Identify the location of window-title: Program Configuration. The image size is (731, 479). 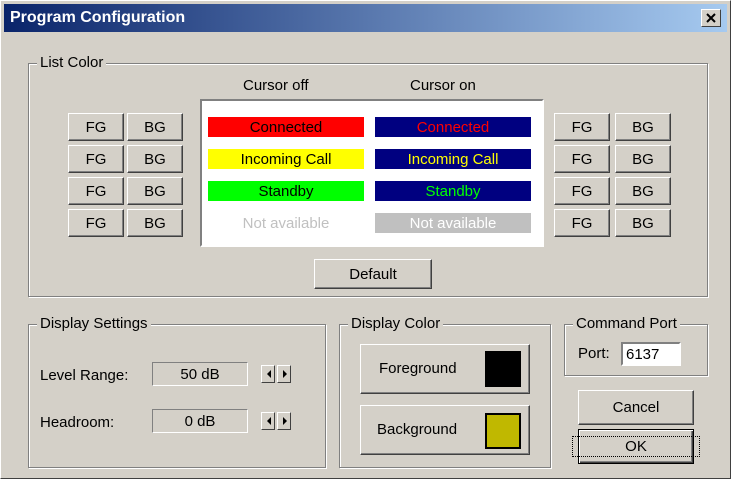
(98, 17).